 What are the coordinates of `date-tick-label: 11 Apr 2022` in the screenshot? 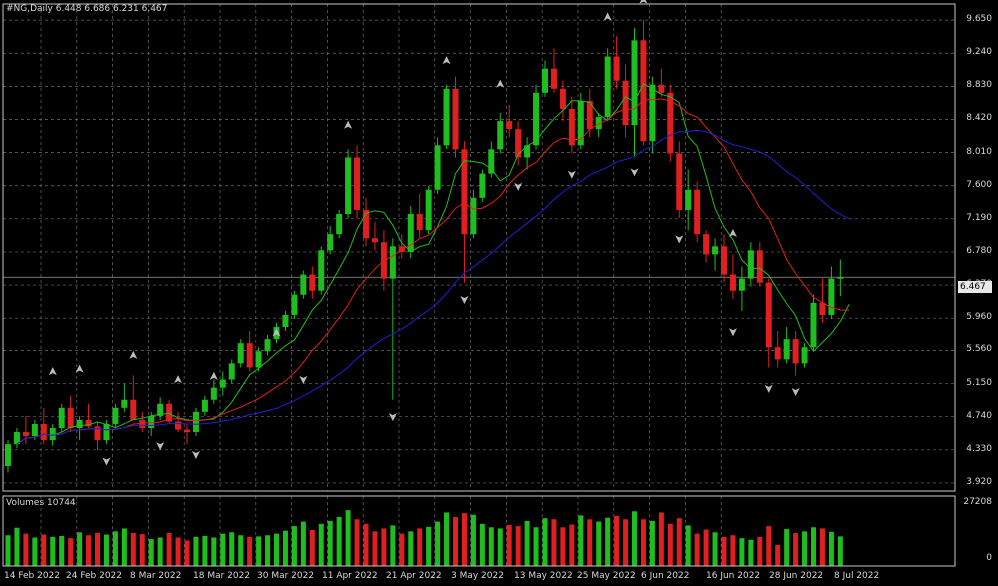 It's located at (350, 576).